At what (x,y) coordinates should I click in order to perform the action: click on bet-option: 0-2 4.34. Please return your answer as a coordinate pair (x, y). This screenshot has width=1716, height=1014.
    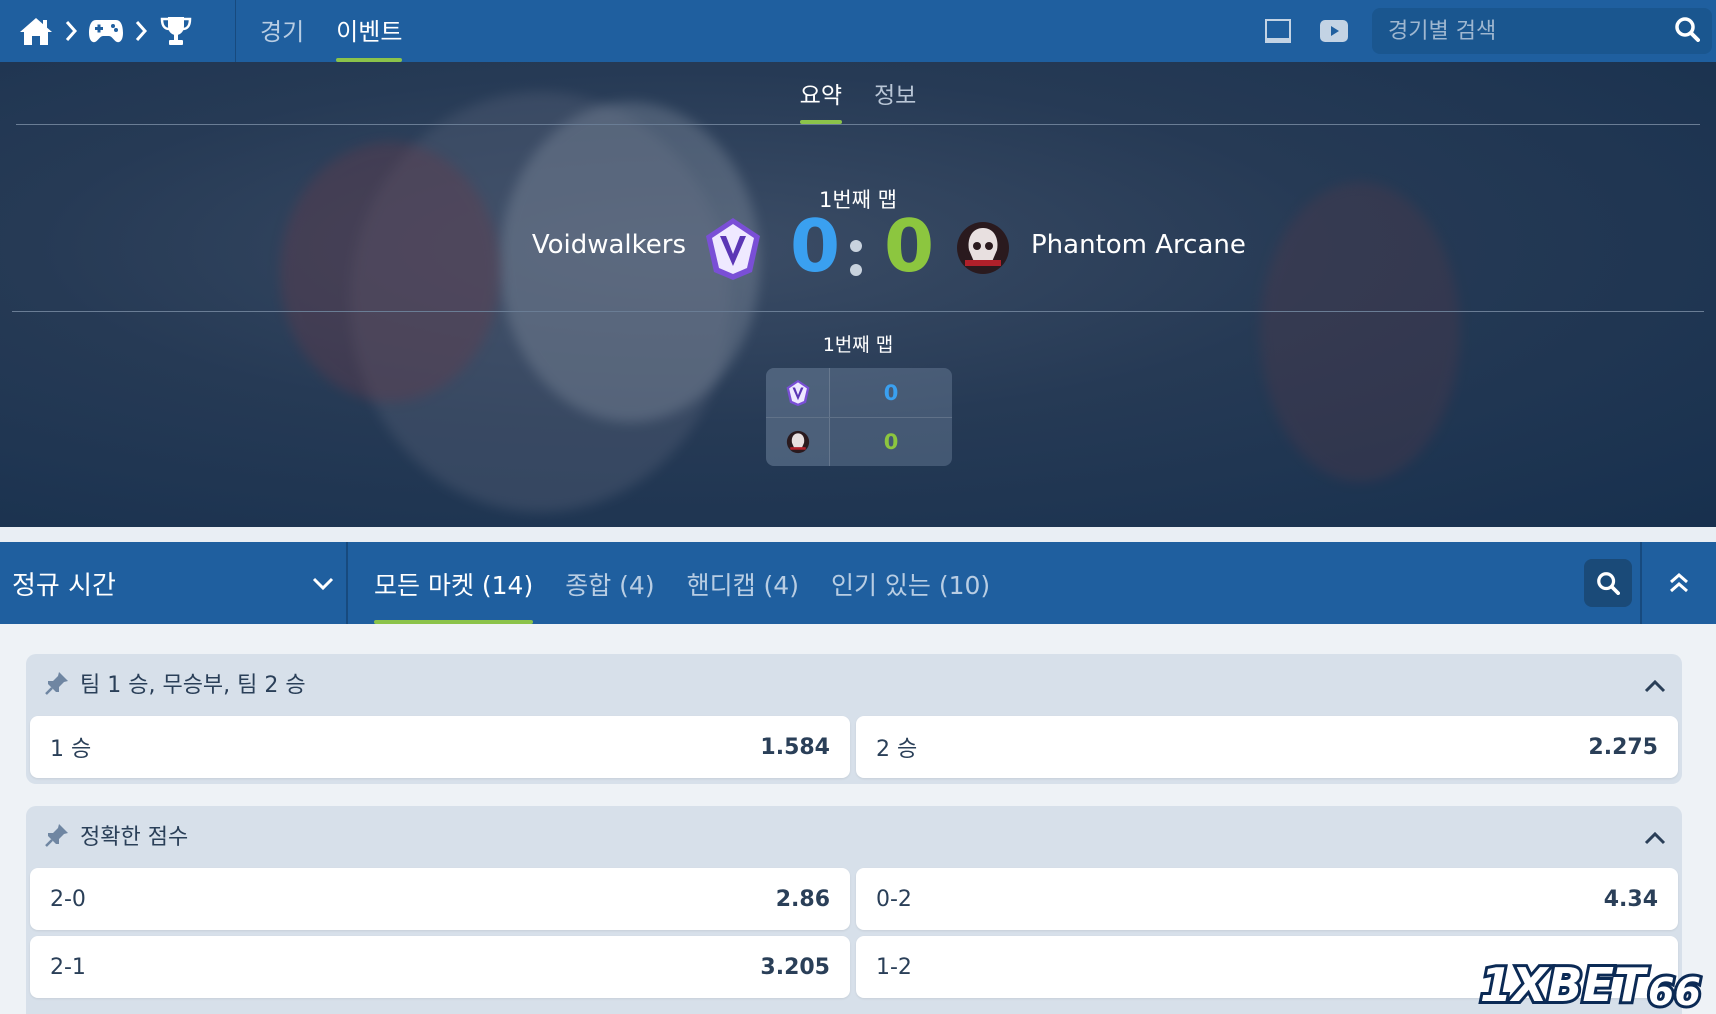
    Looking at the image, I should click on (1267, 899).